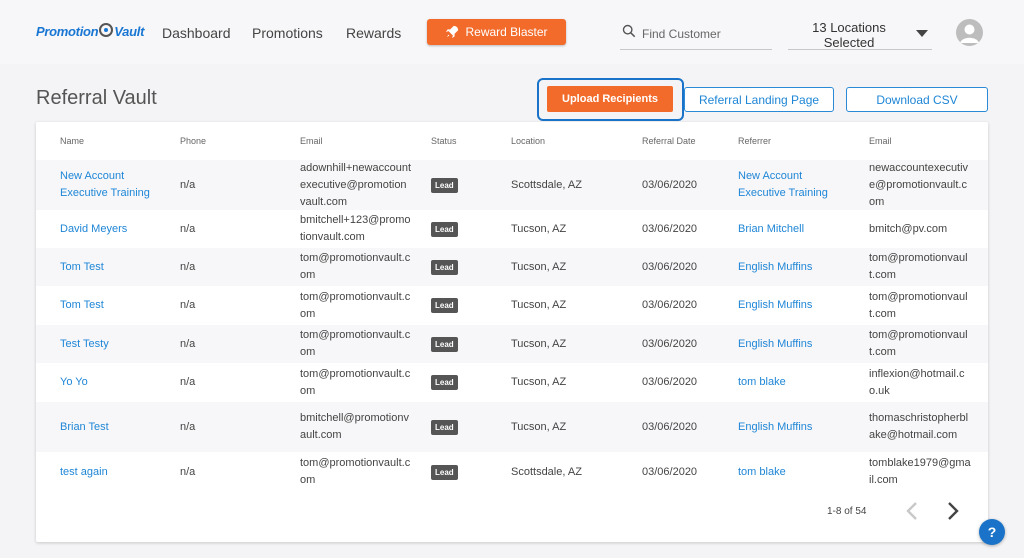 The width and height of the screenshot is (1024, 558). What do you see at coordinates (629, 31) in the screenshot?
I see `search-icon` at bounding box center [629, 31].